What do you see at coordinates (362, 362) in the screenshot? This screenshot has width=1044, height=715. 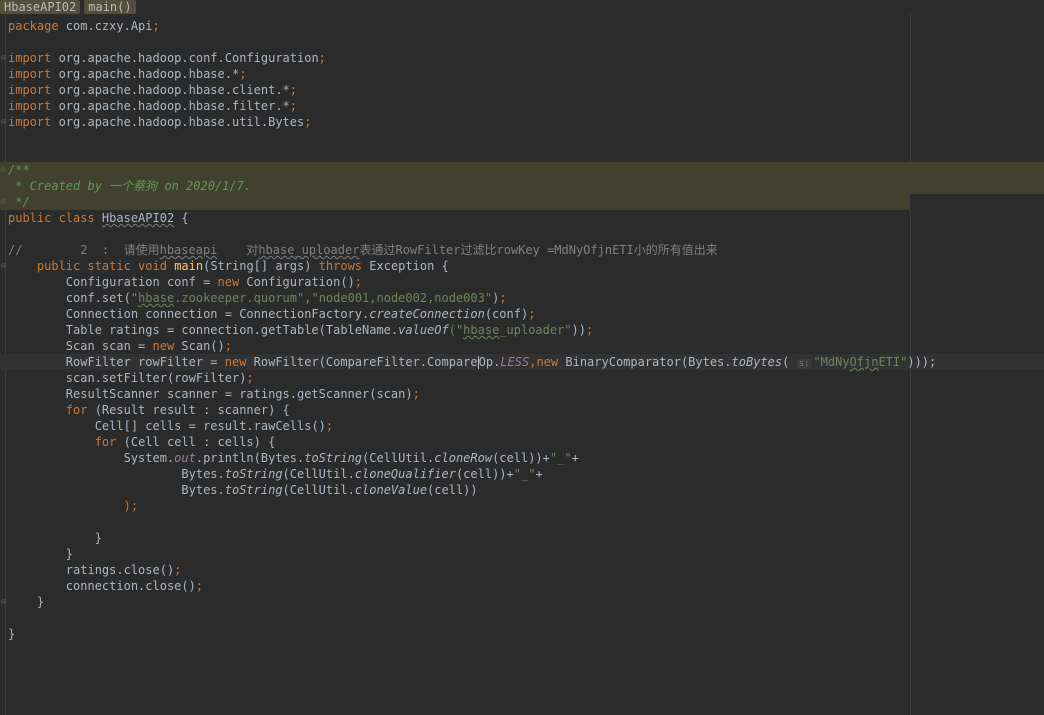 I see `code-text: RowFilter(CompareFilter.Compare` at bounding box center [362, 362].